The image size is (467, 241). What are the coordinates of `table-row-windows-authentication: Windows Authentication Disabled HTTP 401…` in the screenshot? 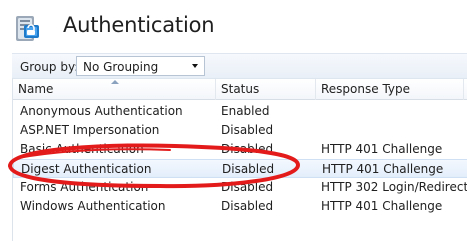 It's located at (240, 206).